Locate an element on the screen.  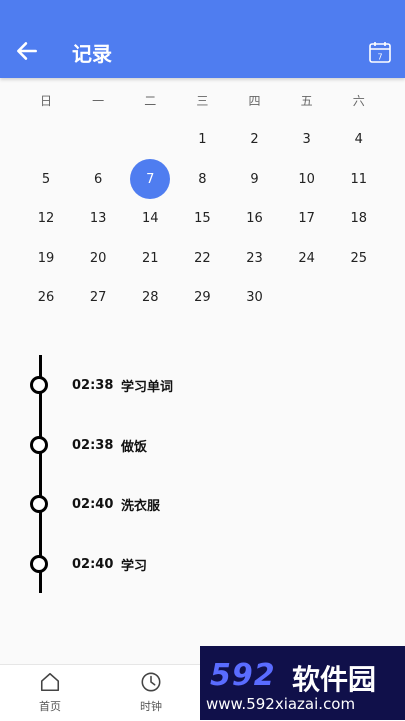
weekday-header: 日 一 二 三 四 五 六 is located at coordinates (202, 100).